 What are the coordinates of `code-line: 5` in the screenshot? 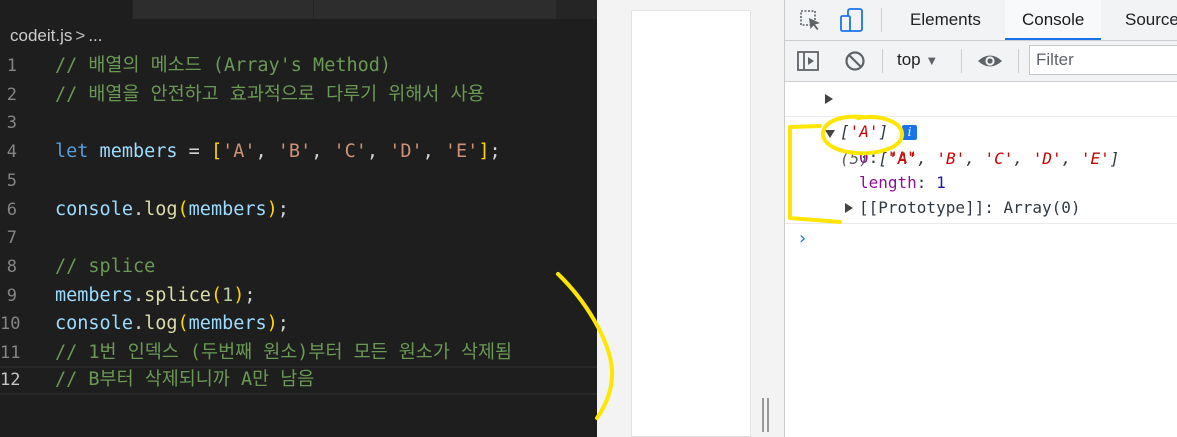 It's located at (298, 181).